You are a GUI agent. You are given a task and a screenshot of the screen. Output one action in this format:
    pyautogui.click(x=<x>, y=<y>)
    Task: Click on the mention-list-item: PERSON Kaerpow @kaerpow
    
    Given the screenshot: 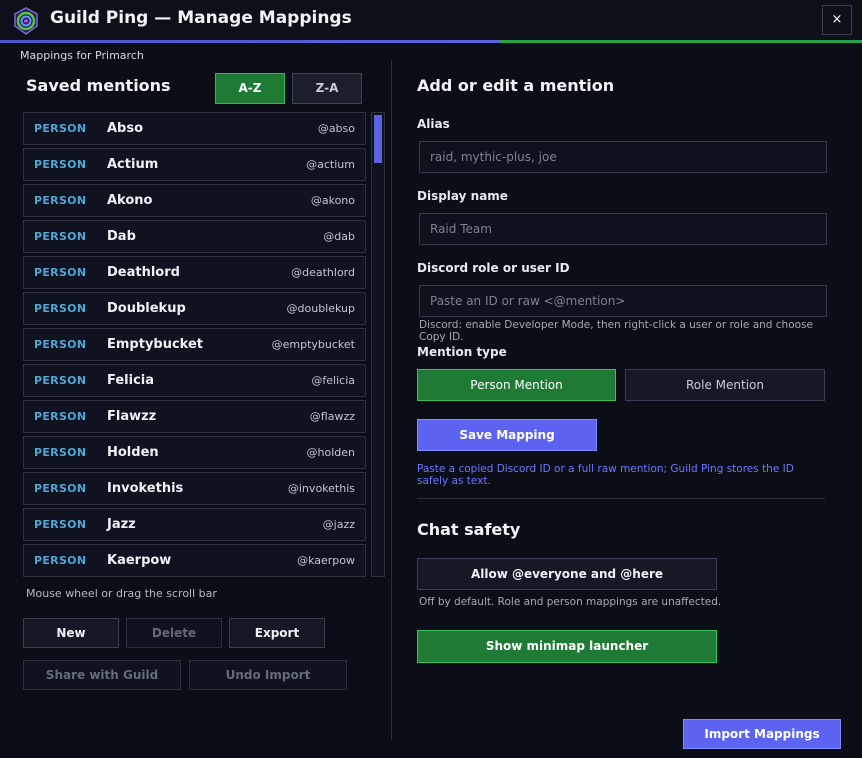 What is the action you would take?
    pyautogui.click(x=194, y=560)
    